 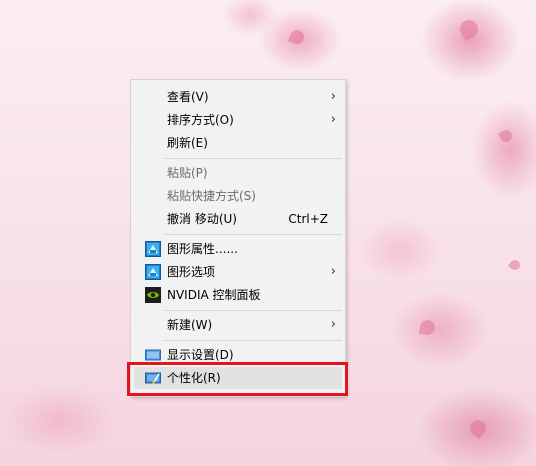 I want to click on menu-item-label: 查看(V), so click(x=188, y=97).